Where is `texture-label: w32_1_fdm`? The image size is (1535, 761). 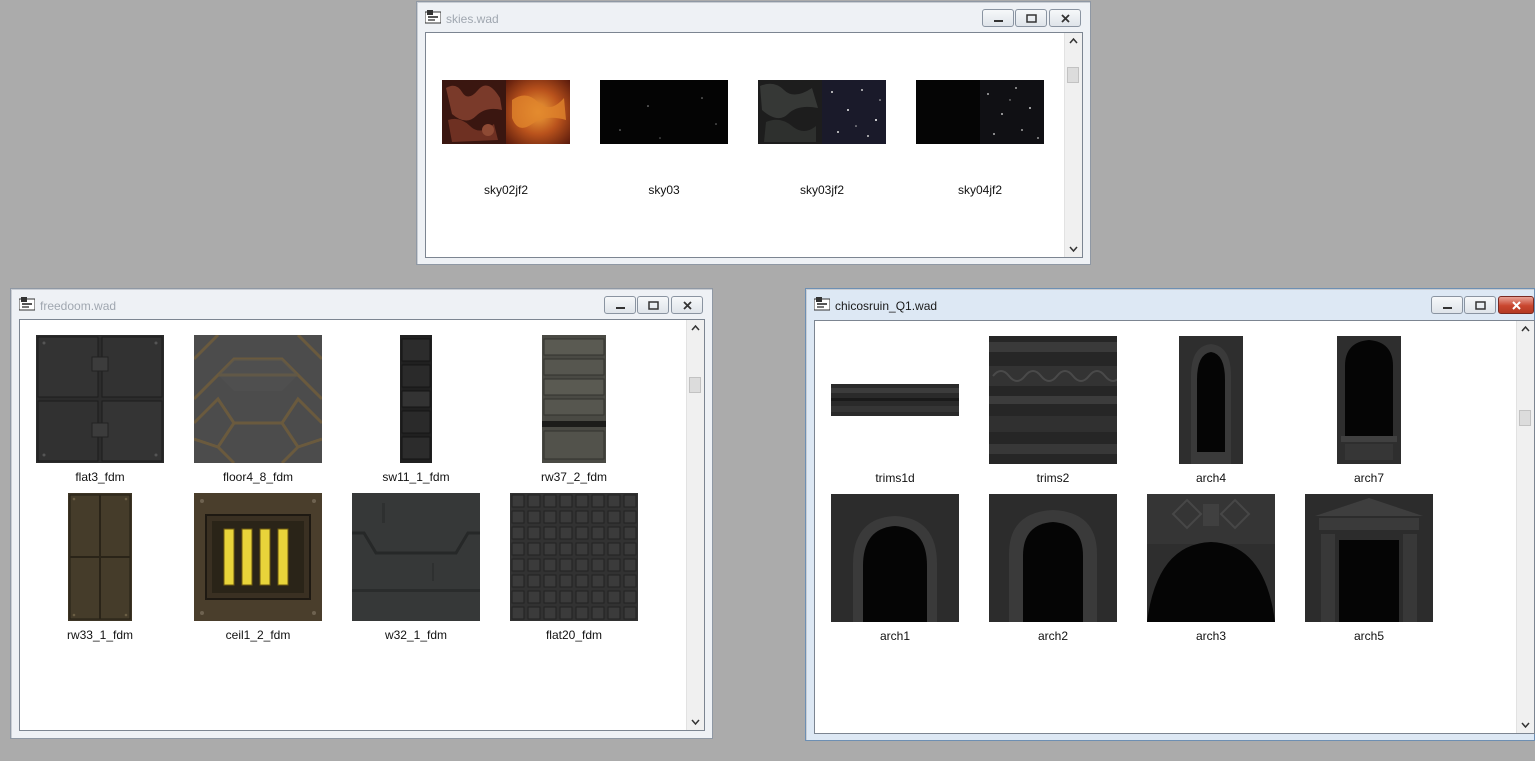
texture-label: w32_1_fdm is located at coordinates (416, 635).